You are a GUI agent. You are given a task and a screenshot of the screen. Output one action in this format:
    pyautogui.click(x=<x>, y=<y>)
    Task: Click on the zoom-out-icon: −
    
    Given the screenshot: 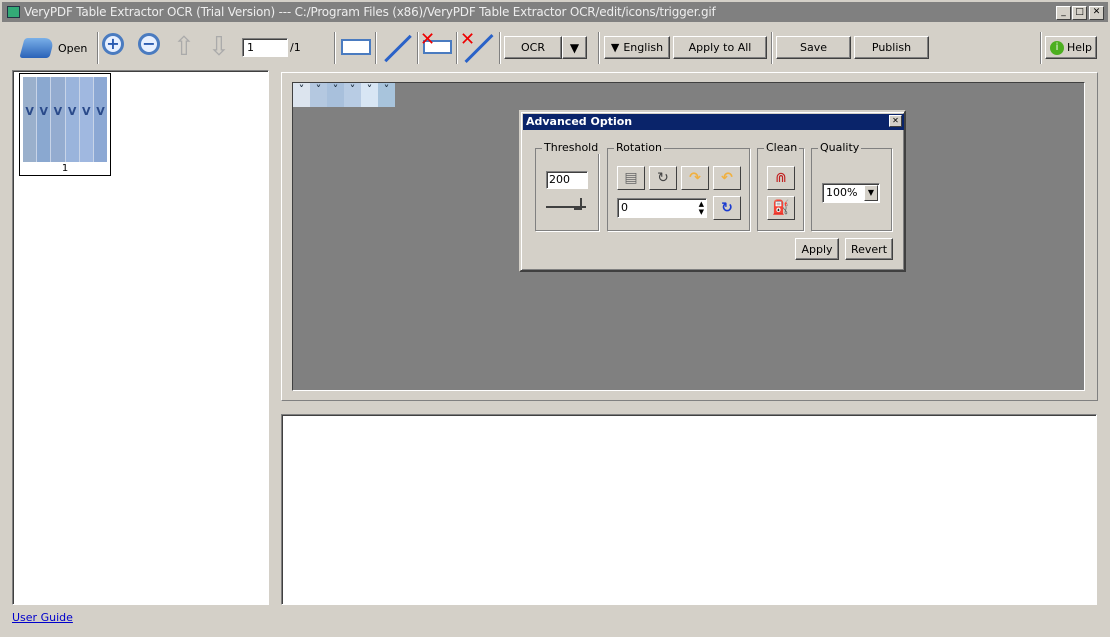 What is the action you would take?
    pyautogui.click(x=152, y=47)
    